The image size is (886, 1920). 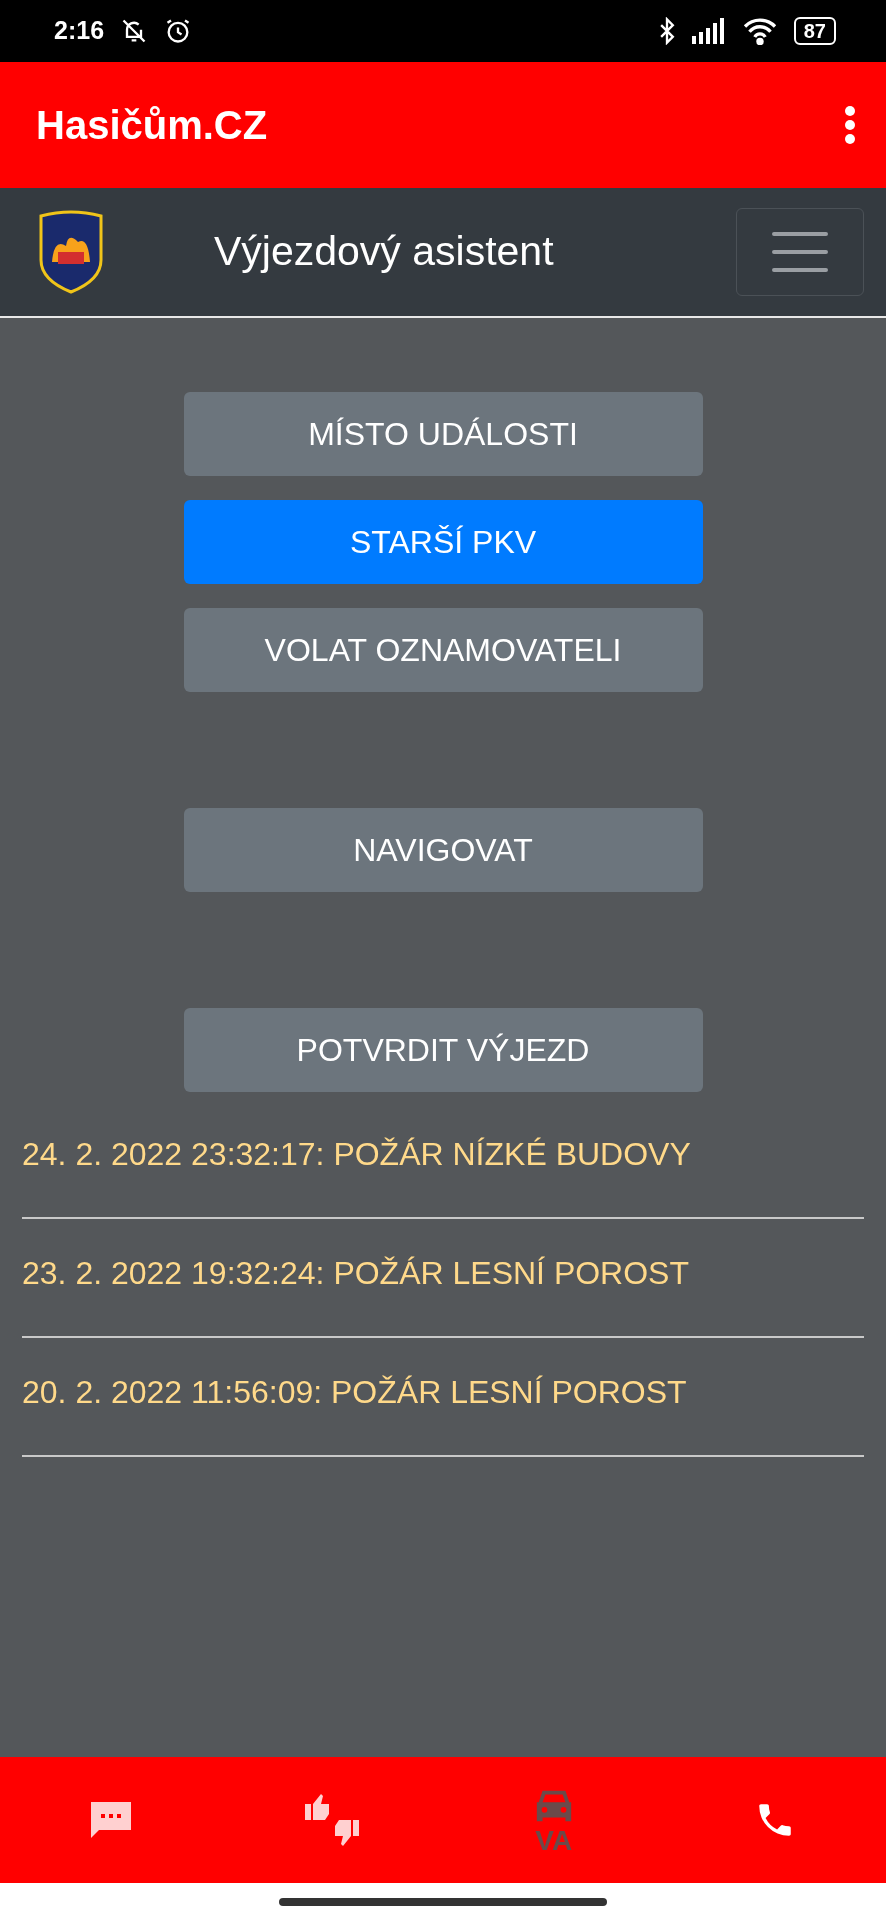 I want to click on app-title: Hasičům.CZ, so click(x=152, y=125).